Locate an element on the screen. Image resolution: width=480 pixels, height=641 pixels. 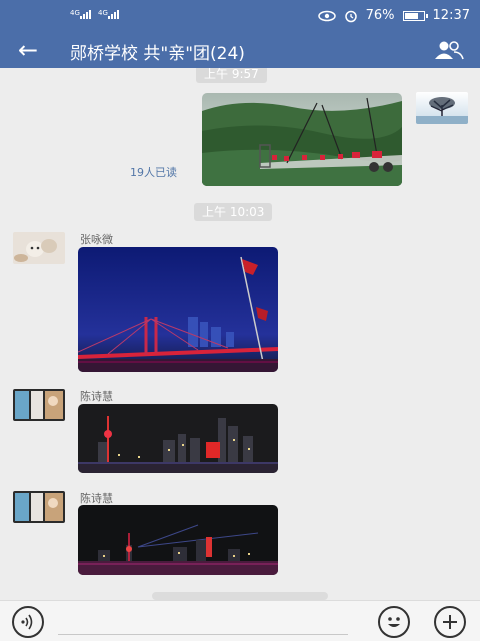
chat-header: ← 郧桥学校 共"亲"团(24) is located at coordinates (240, 50).